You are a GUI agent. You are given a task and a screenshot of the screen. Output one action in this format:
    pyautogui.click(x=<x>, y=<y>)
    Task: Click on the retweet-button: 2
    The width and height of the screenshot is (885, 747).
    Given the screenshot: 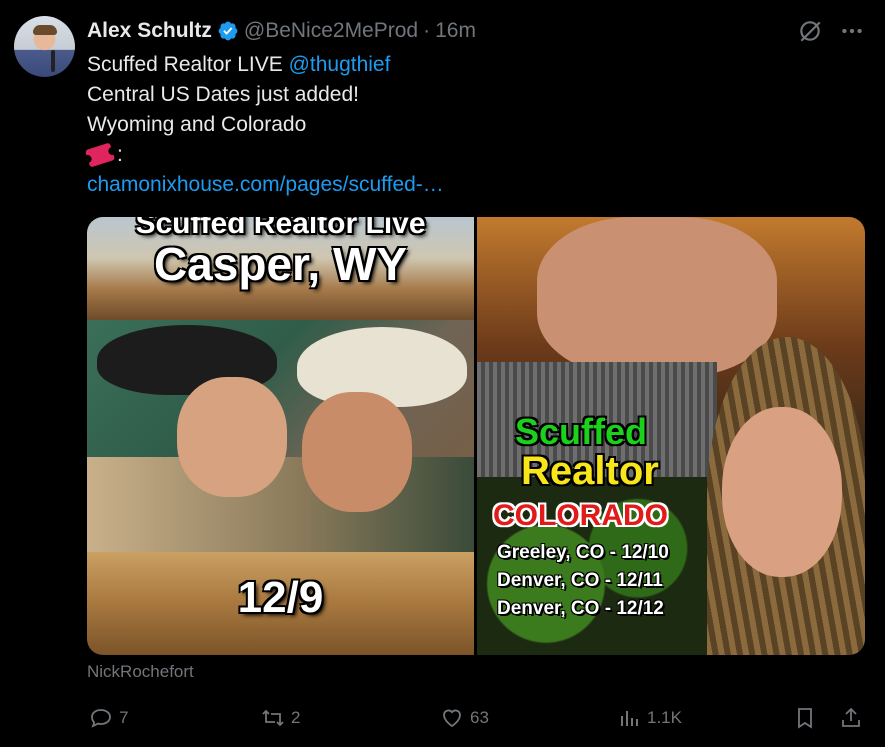 What is the action you would take?
    pyautogui.click(x=280, y=718)
    